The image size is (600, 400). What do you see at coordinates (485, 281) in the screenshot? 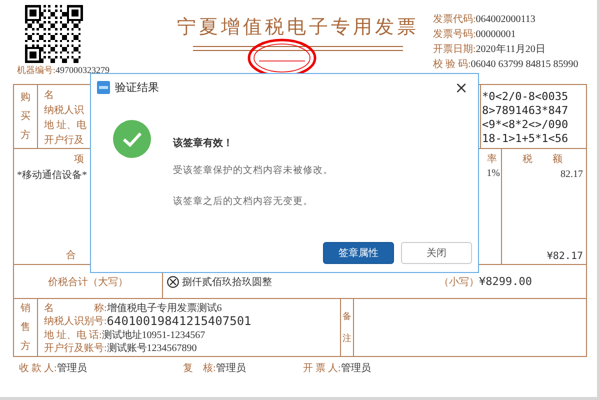
I see `amount-in-figures: （小写）¥8299.00` at bounding box center [485, 281].